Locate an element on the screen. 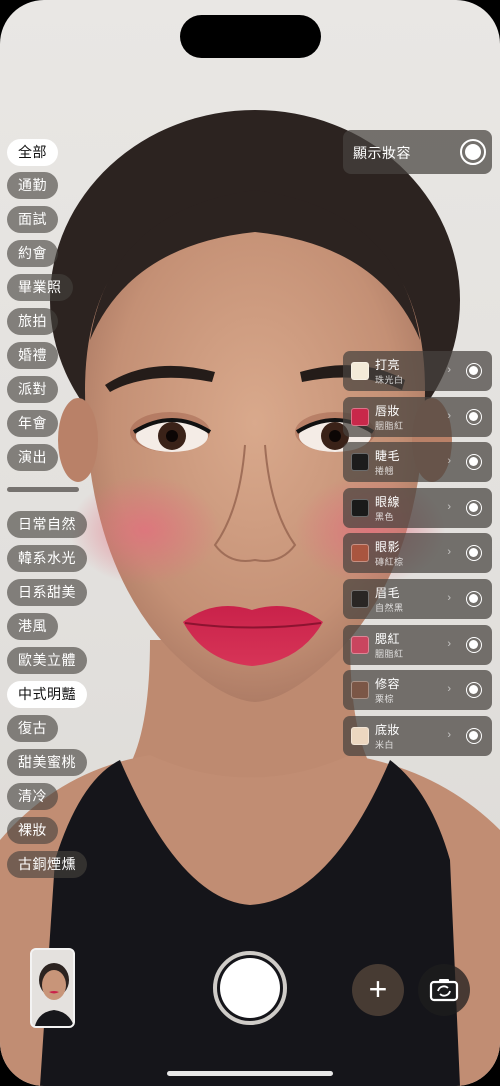 The height and width of the screenshot is (1086, 500). plus-icon: + is located at coordinates (378, 989).